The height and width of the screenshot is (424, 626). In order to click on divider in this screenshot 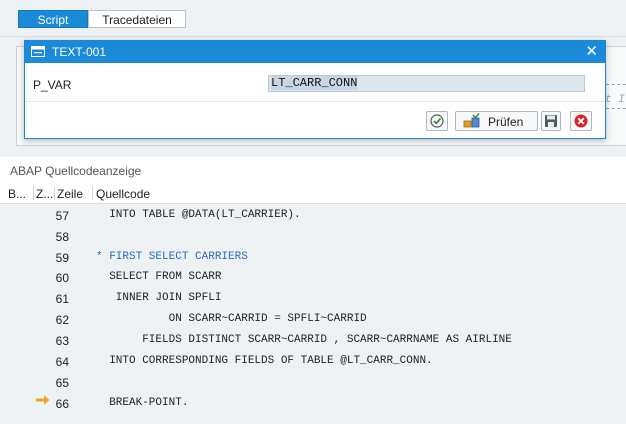, I will do `click(315, 101)`.